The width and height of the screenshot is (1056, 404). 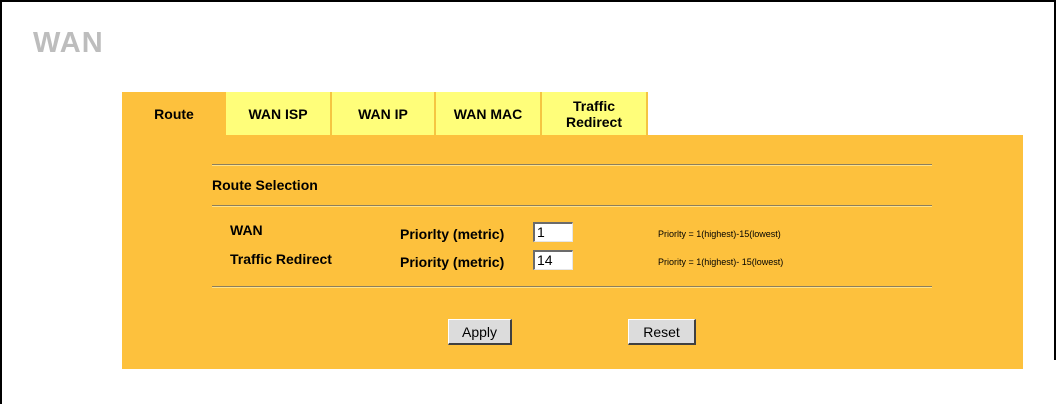 What do you see at coordinates (480, 332) in the screenshot?
I see `apply-button: Apply` at bounding box center [480, 332].